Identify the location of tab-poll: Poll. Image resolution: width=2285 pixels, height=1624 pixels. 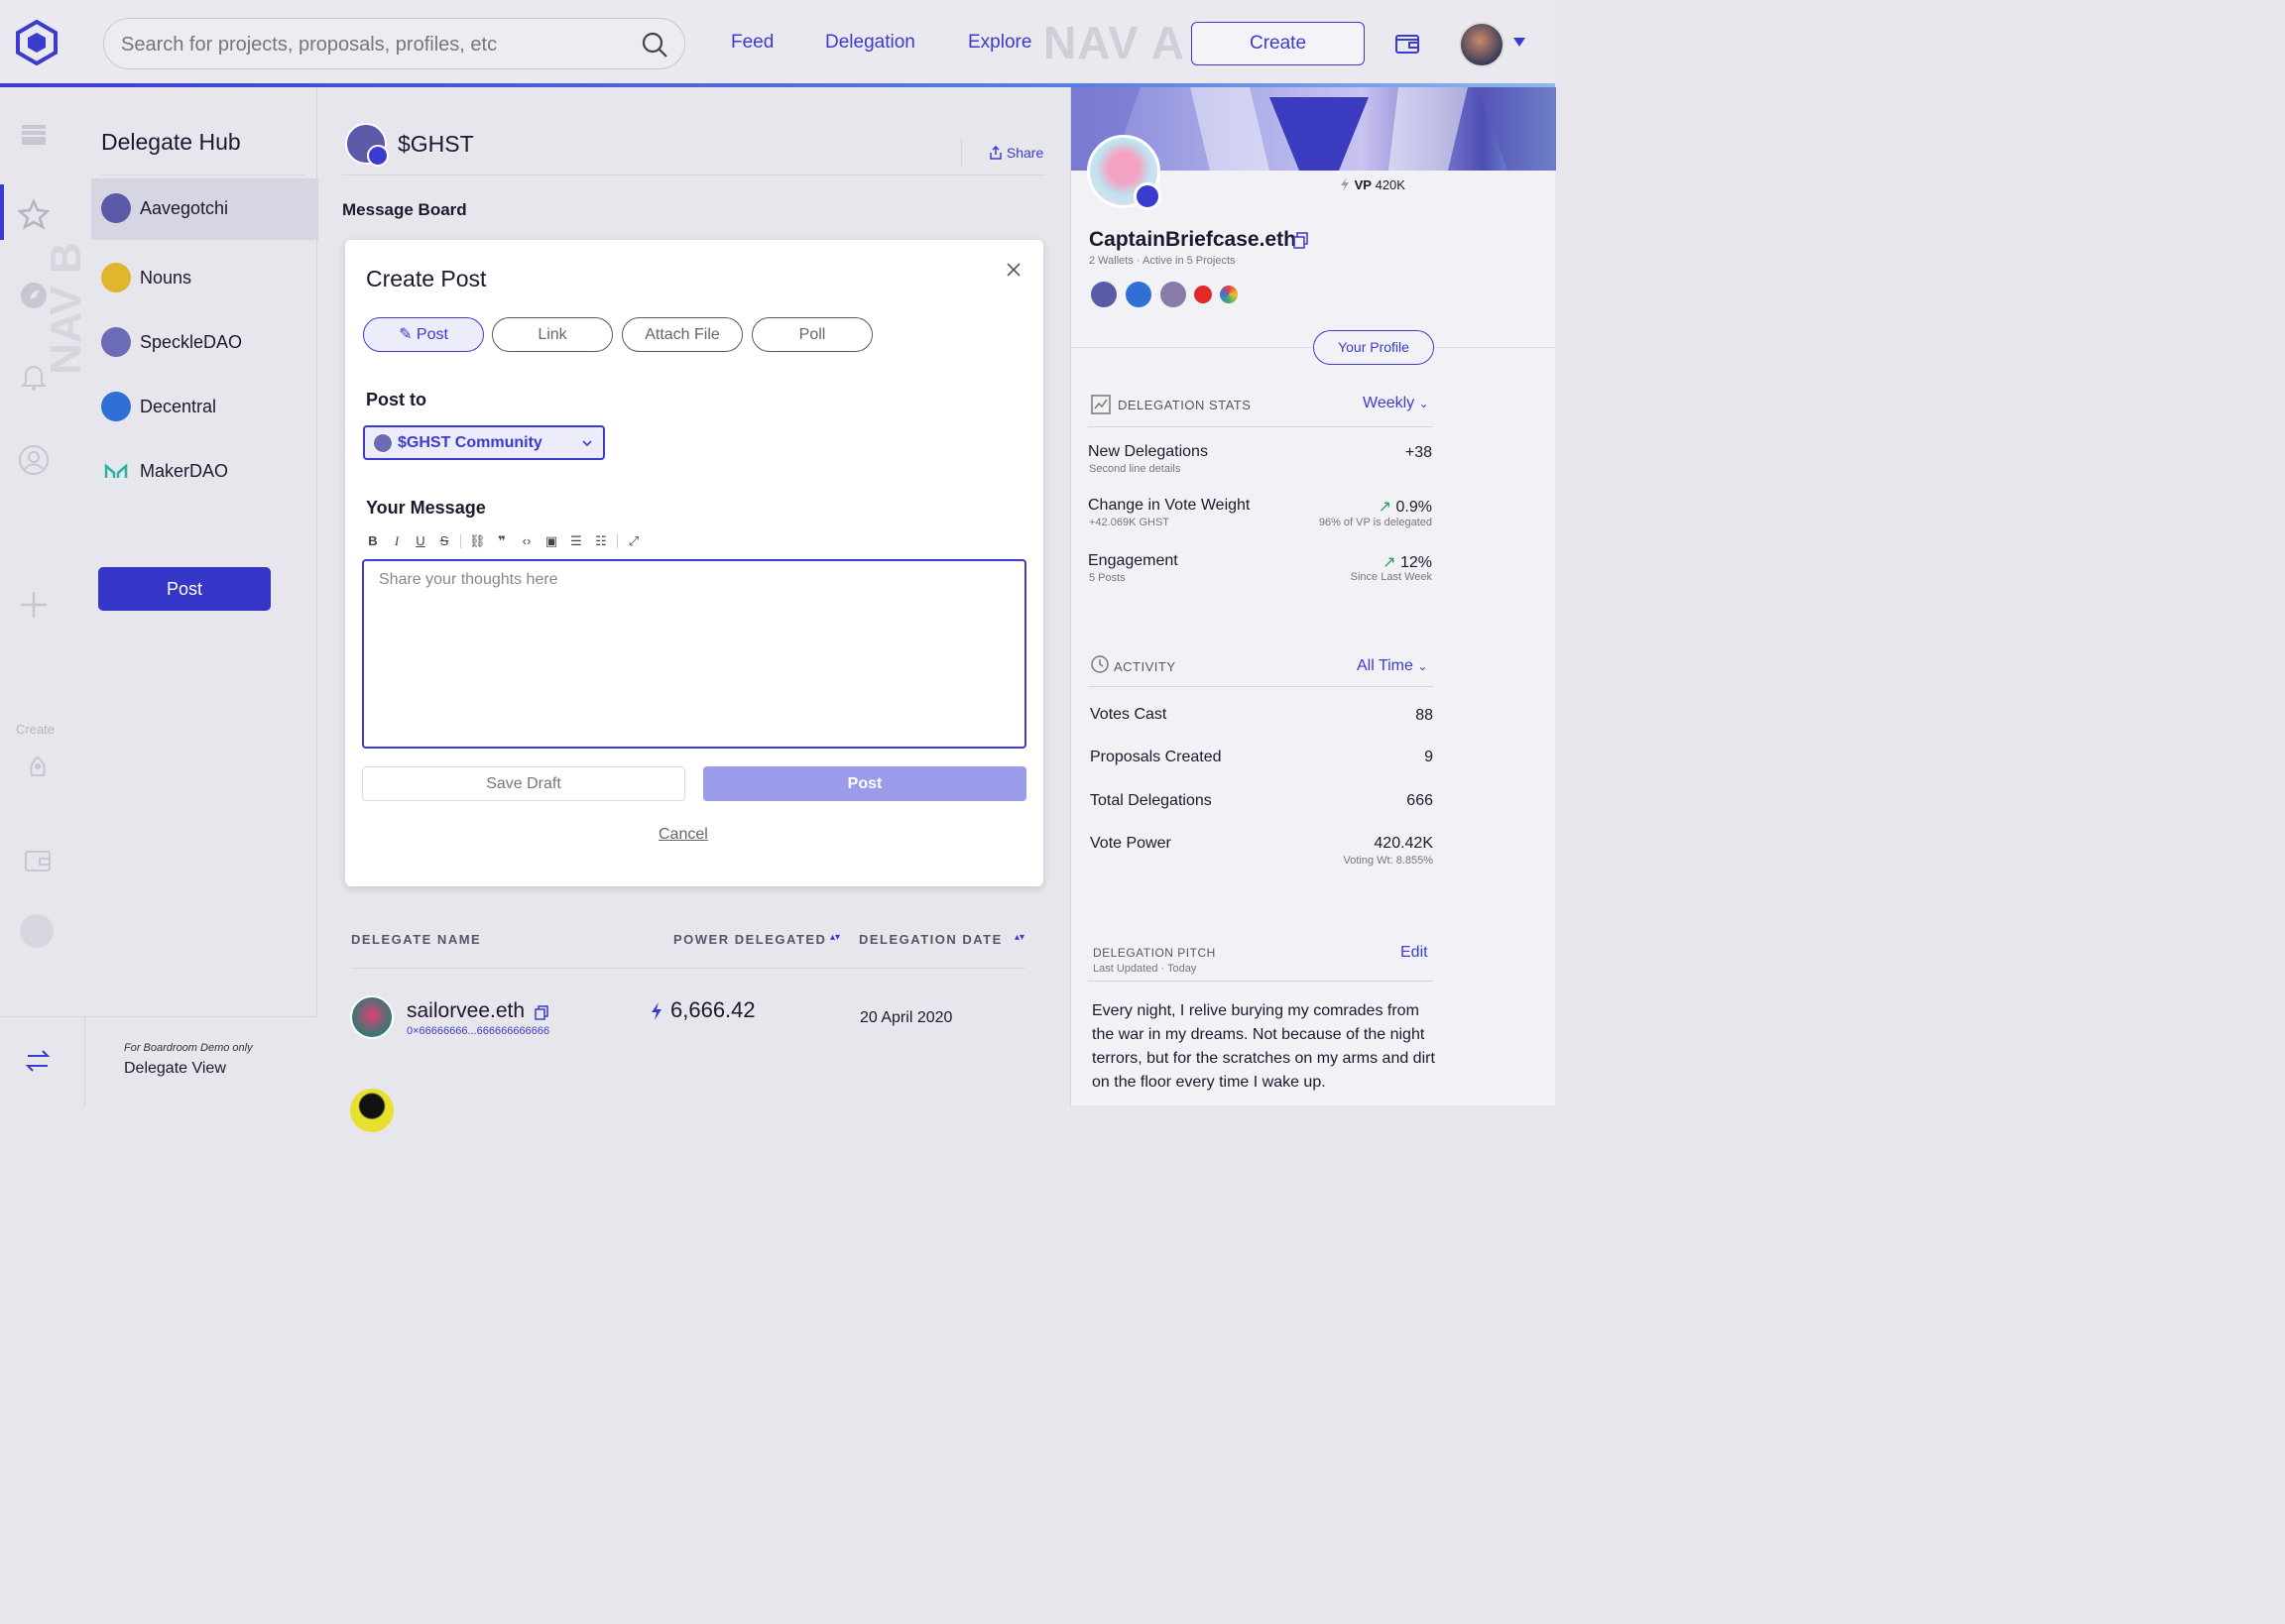
(812, 334).